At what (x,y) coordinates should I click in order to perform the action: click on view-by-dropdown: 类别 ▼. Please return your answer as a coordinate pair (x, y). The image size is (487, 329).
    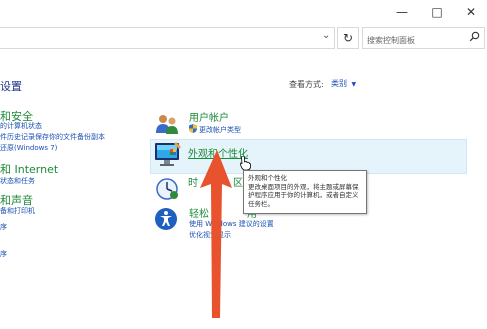
    Looking at the image, I should click on (343, 83).